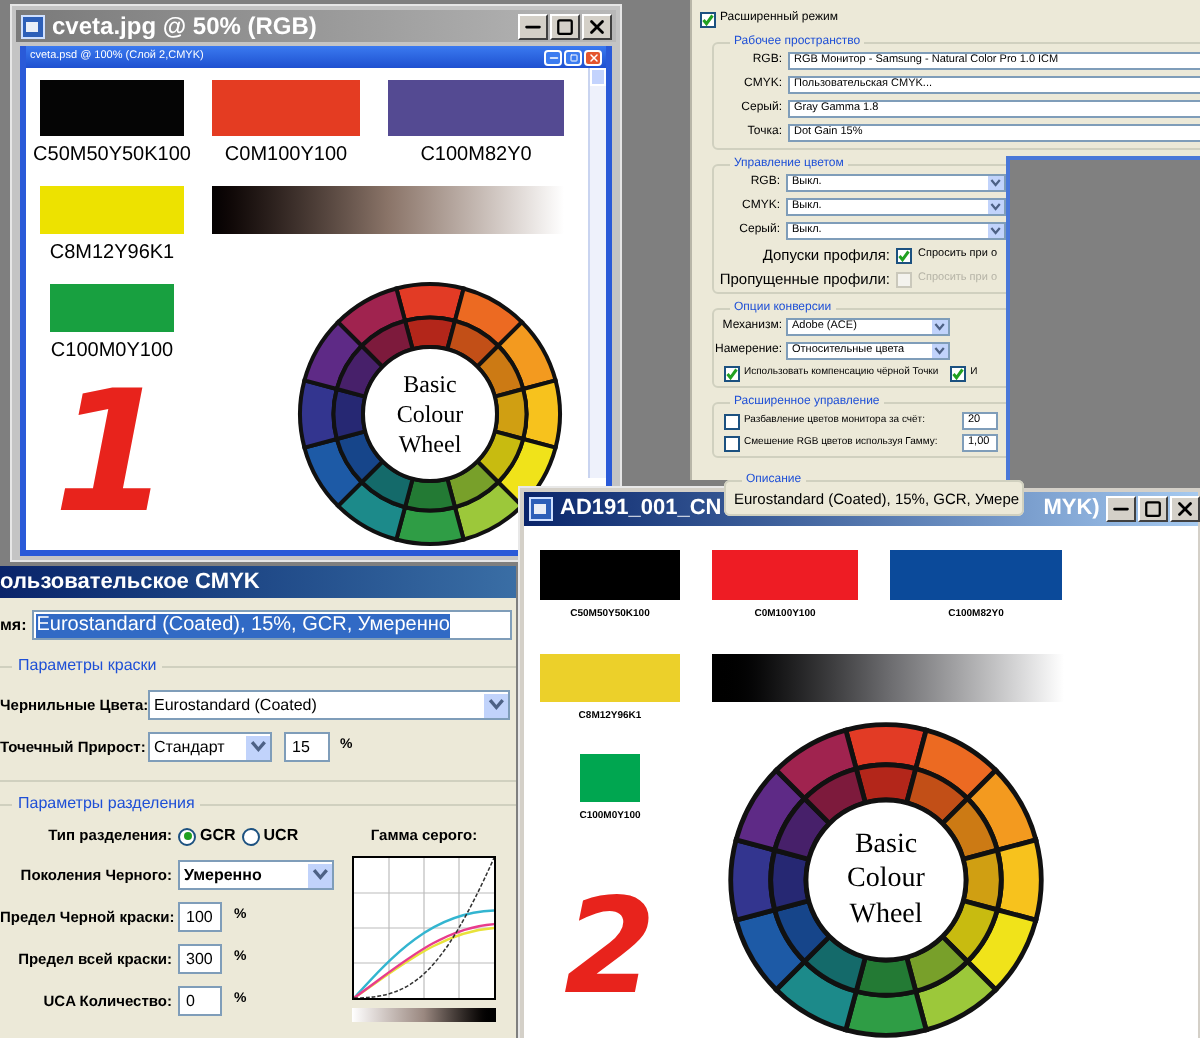 The width and height of the screenshot is (1200, 1038). I want to click on group-title: Параметры краски, so click(87, 666).